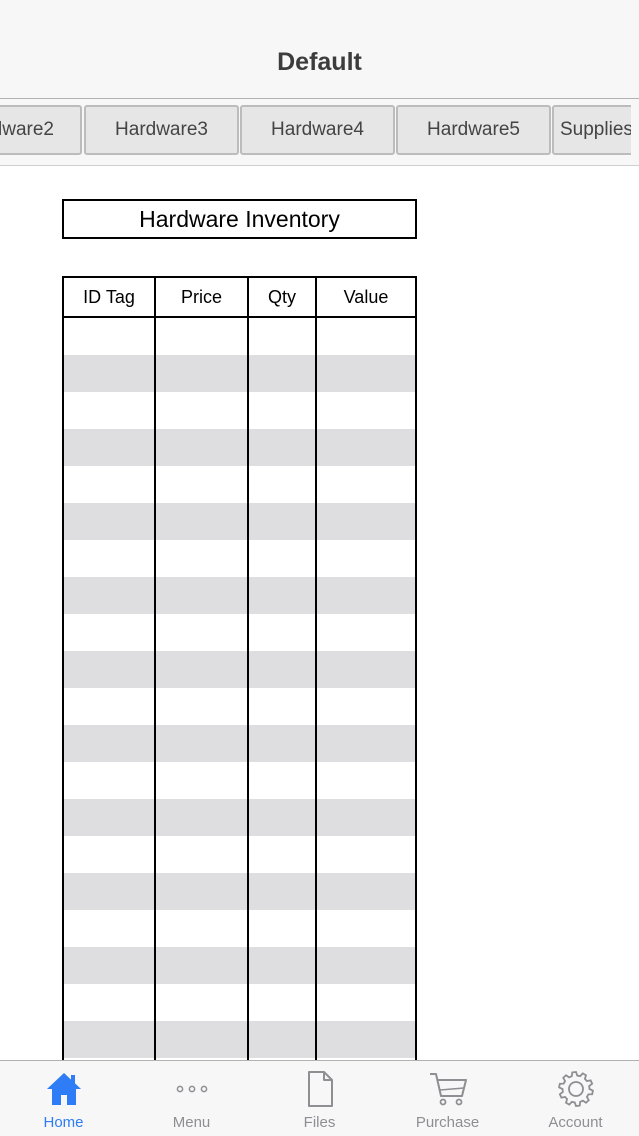  What do you see at coordinates (447, 1122) in the screenshot?
I see `tab-label: Purchase` at bounding box center [447, 1122].